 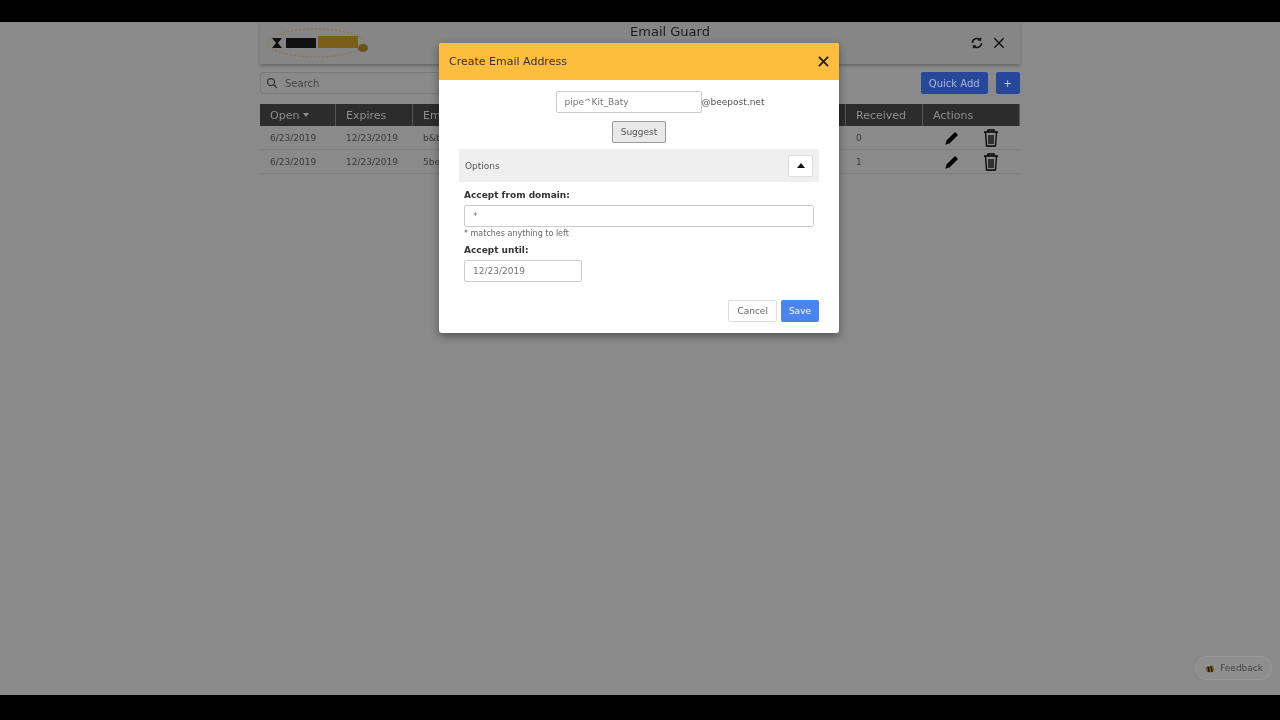 What do you see at coordinates (1007, 83) in the screenshot?
I see `add-button: +` at bounding box center [1007, 83].